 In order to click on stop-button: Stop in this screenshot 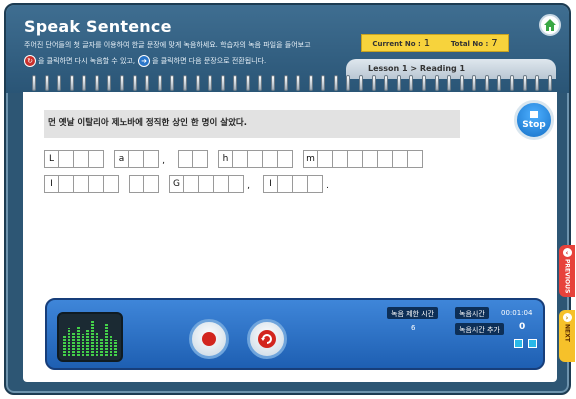, I will do `click(534, 120)`.